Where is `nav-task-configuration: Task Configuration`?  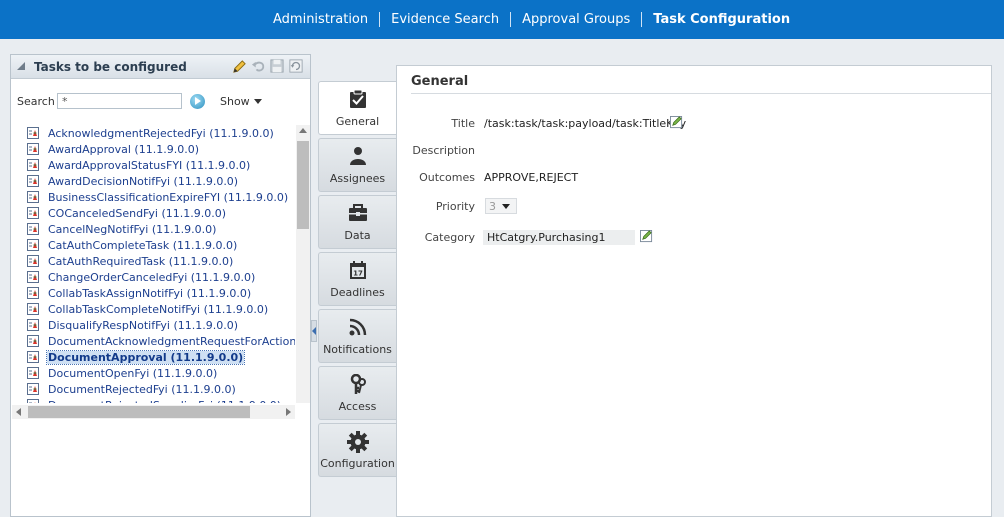 nav-task-configuration: Task Configuration is located at coordinates (721, 19).